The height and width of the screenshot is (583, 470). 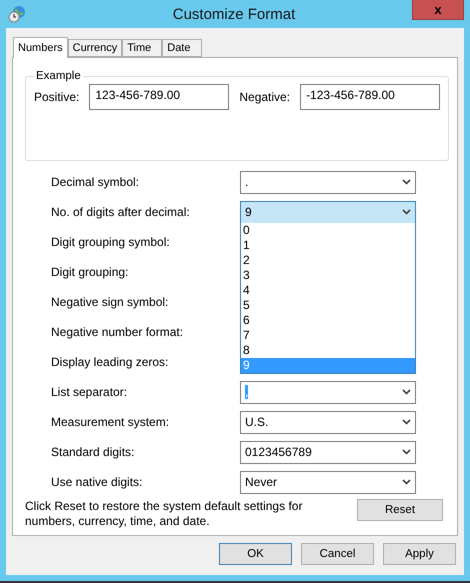 I want to click on field-label: Negative:, so click(x=264, y=97).